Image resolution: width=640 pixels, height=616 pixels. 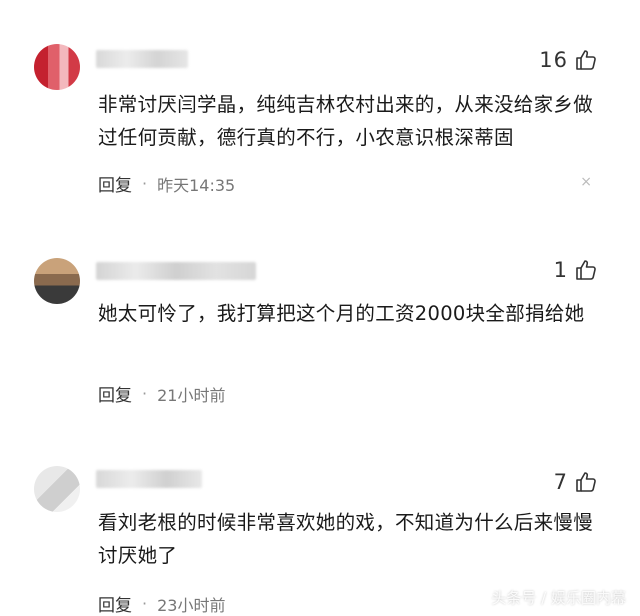 I want to click on comment-meta: 回复 · 昨天14:35, so click(x=166, y=183).